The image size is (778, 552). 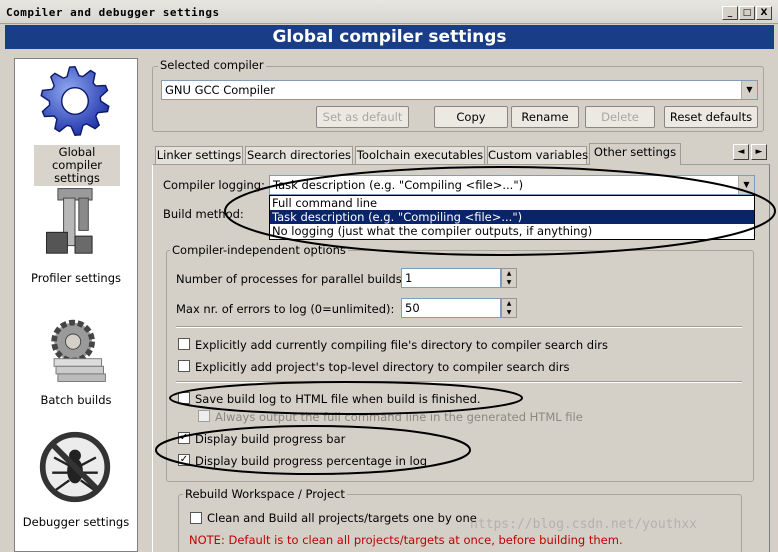 I want to click on batch-gear-icon, so click(x=78, y=350).